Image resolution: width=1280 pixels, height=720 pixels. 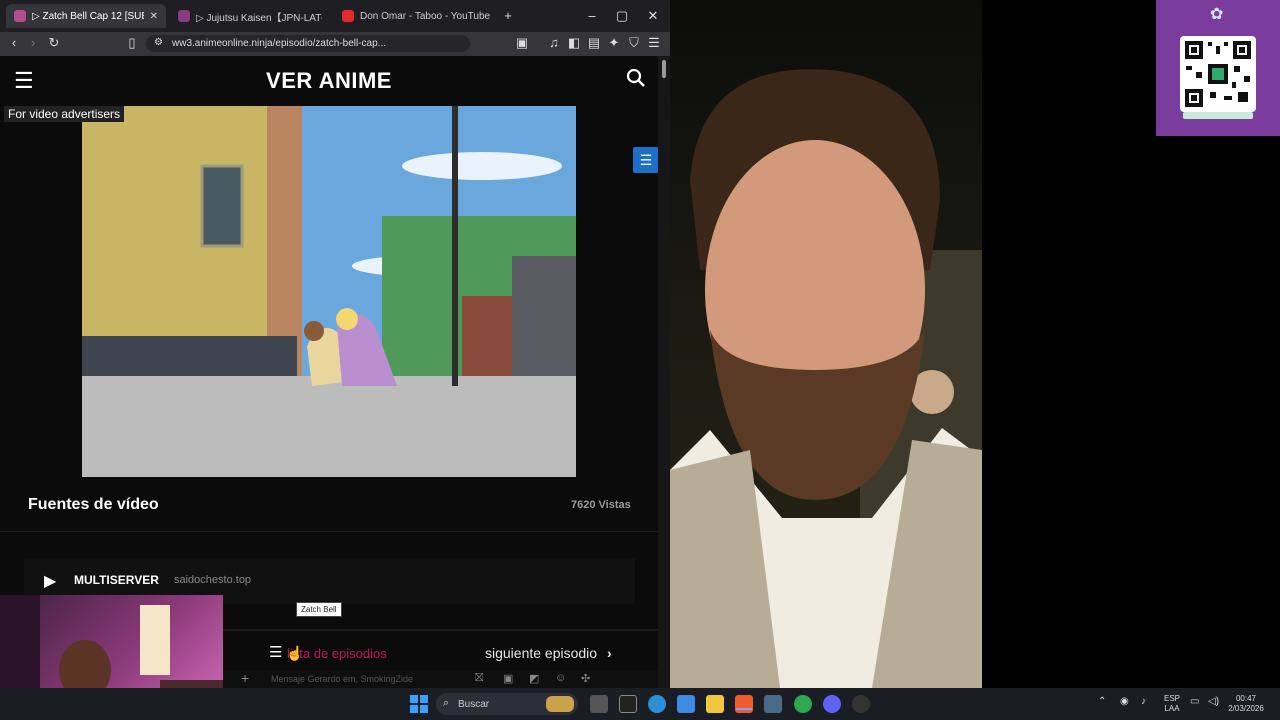 I want to click on tab-label: Don Omar - Taboo - YouTube, so click(x=425, y=16).